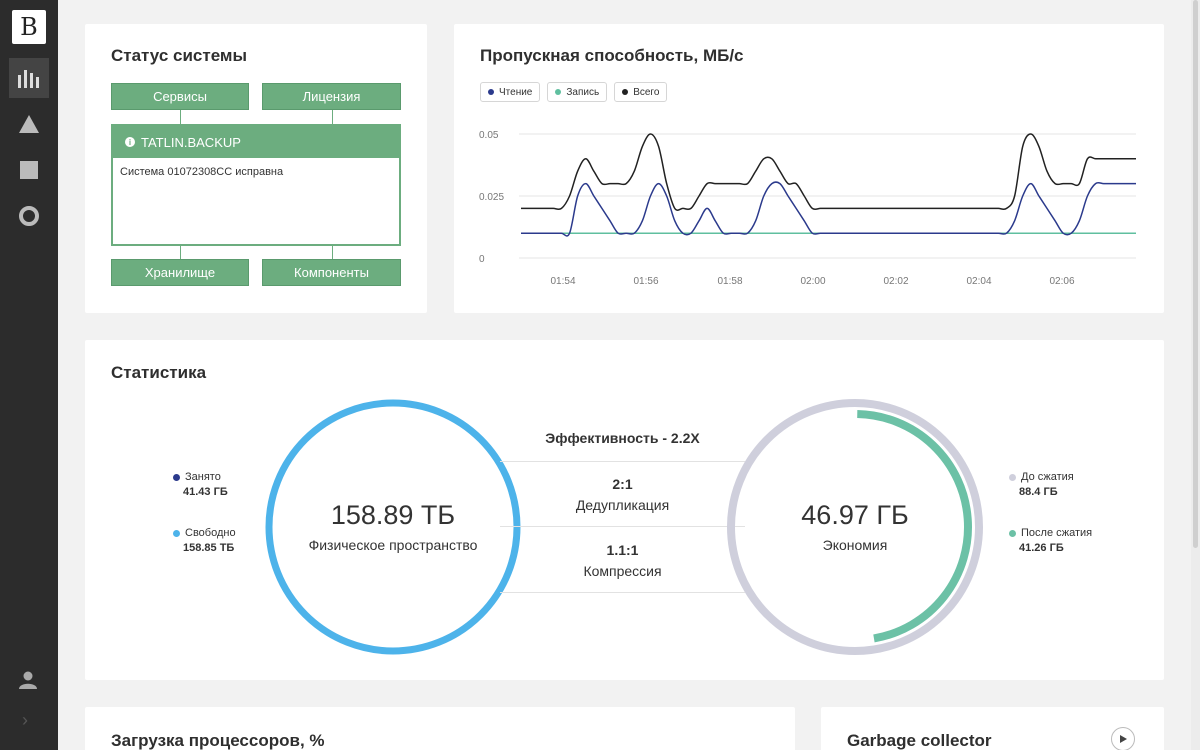 This screenshot has height=750, width=1200. I want to click on x-tick-label: 02:06, so click(1061, 281).